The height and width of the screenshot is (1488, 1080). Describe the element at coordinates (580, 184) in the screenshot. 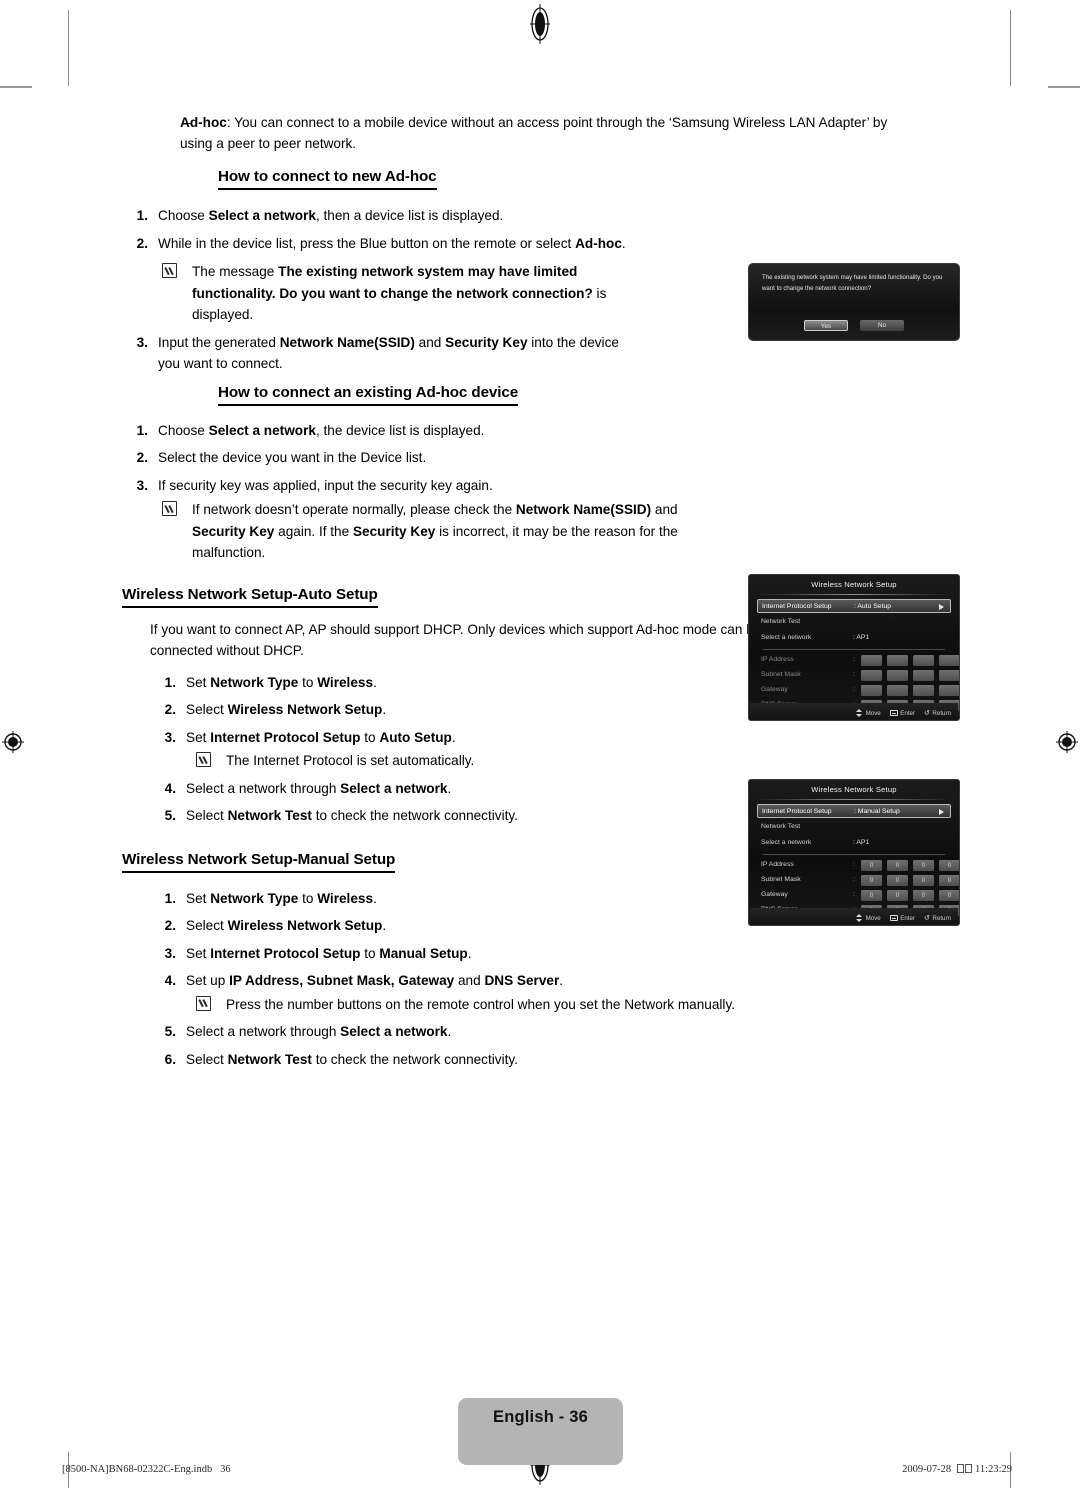

I see `heading-wrap-new-adhoc: How to connect to new Ad-hoc` at that location.